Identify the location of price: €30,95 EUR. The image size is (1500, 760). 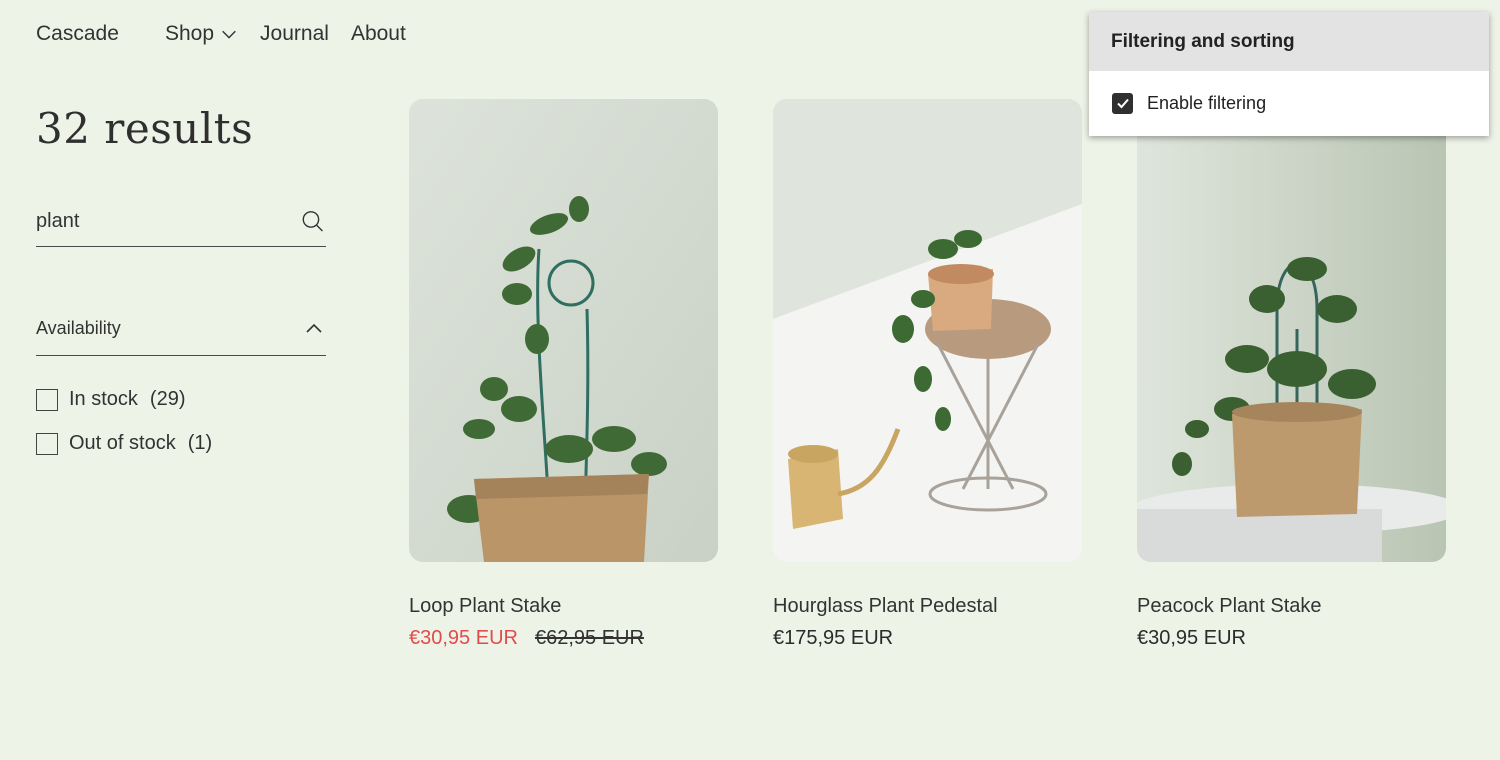
(1191, 638).